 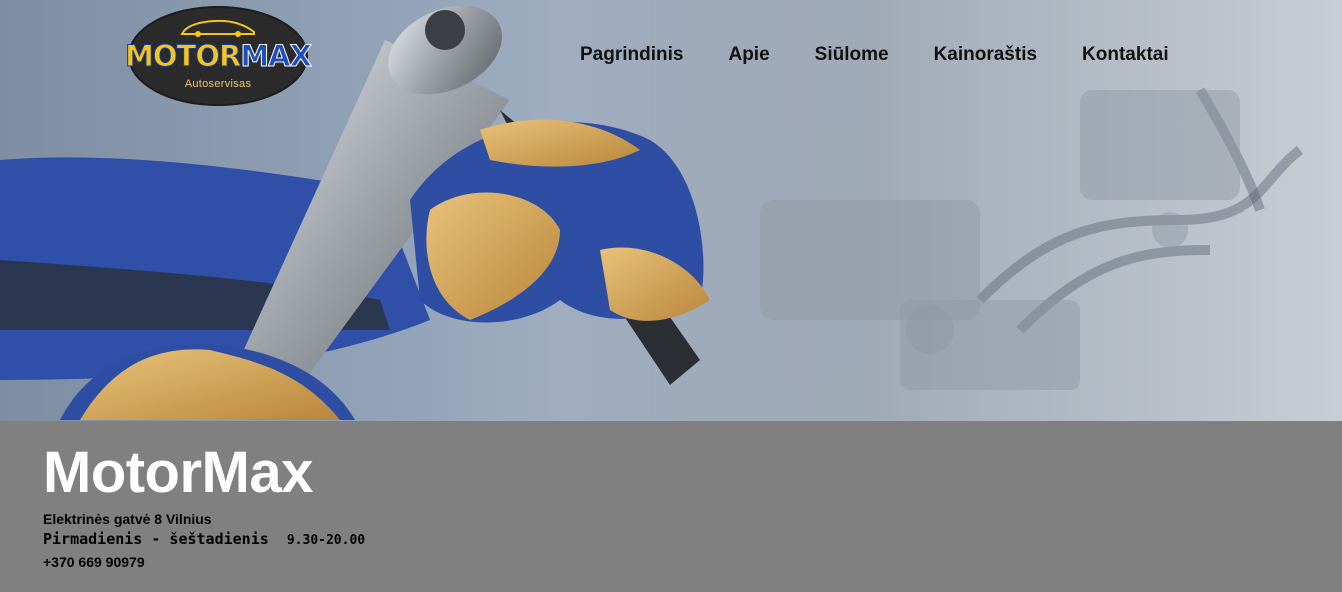 I want to click on nav-item-kontaktai: Kontaktai, so click(x=1125, y=57).